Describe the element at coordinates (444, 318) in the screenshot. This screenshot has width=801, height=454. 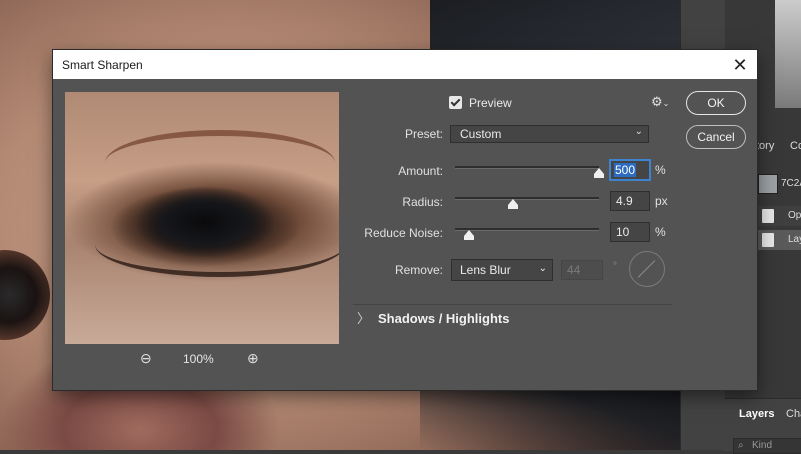
I see `shadows-highlights-label: Shadows / Highlights` at that location.